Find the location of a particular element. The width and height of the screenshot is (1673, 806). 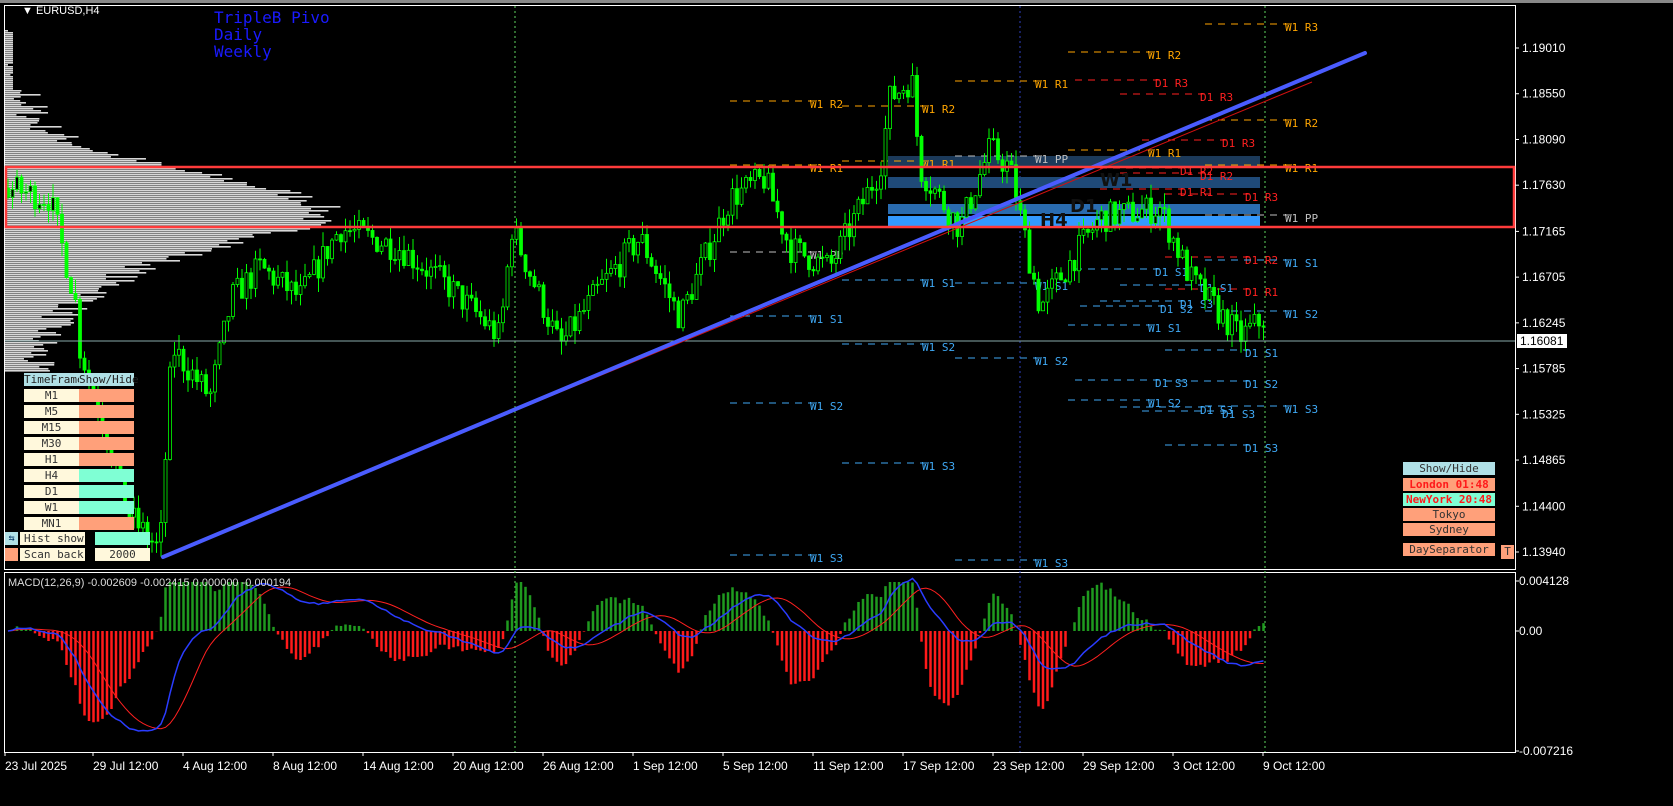

pivot-label: D1 R3 is located at coordinates (1171, 83).